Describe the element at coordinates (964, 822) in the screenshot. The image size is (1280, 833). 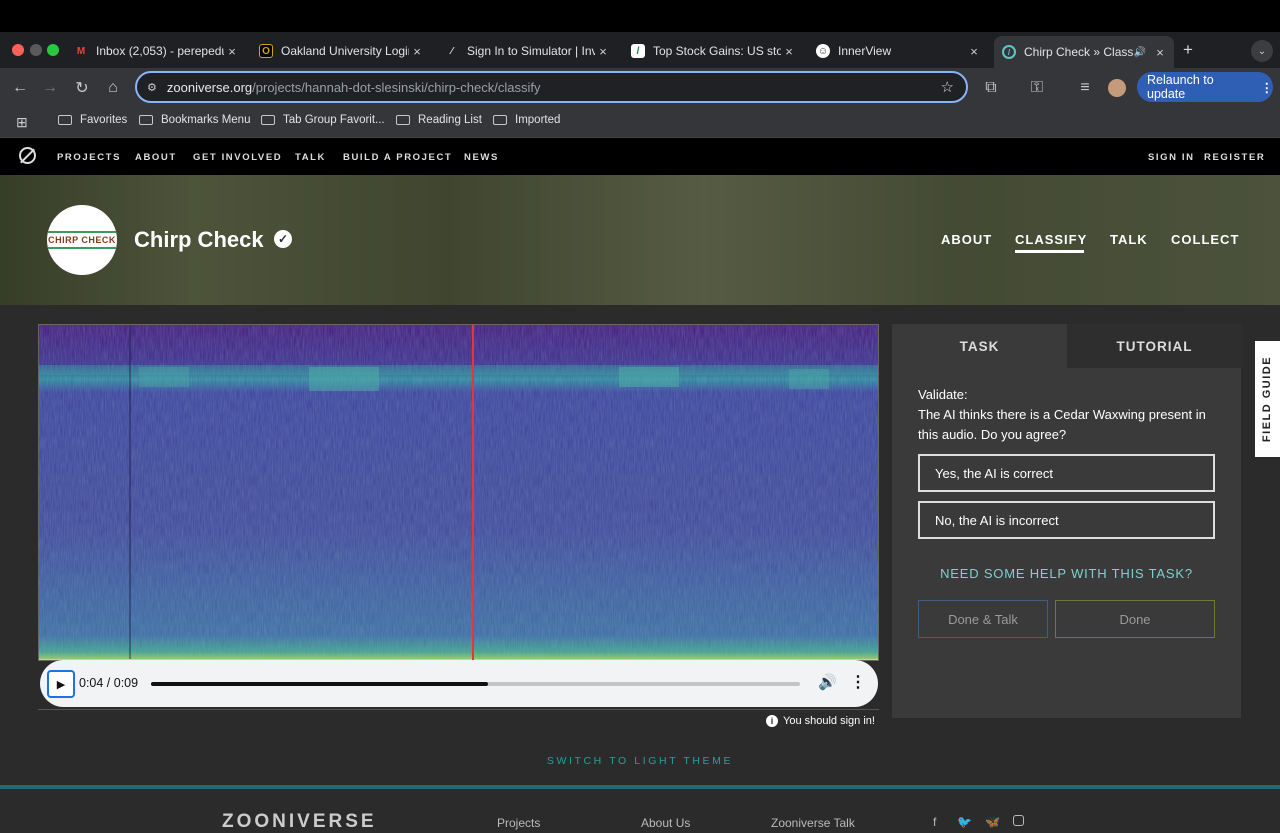
I see `twitter-icon: 🐦` at that location.